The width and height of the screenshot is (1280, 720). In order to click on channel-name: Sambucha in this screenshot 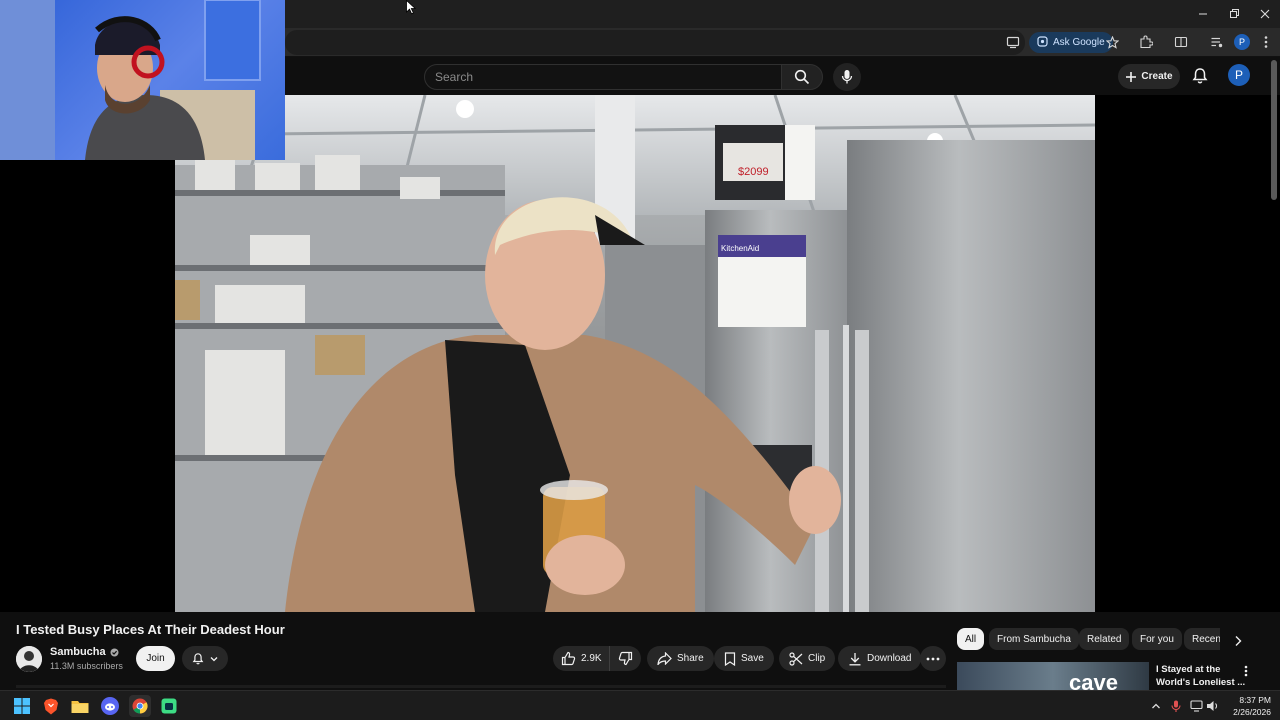, I will do `click(84, 652)`.